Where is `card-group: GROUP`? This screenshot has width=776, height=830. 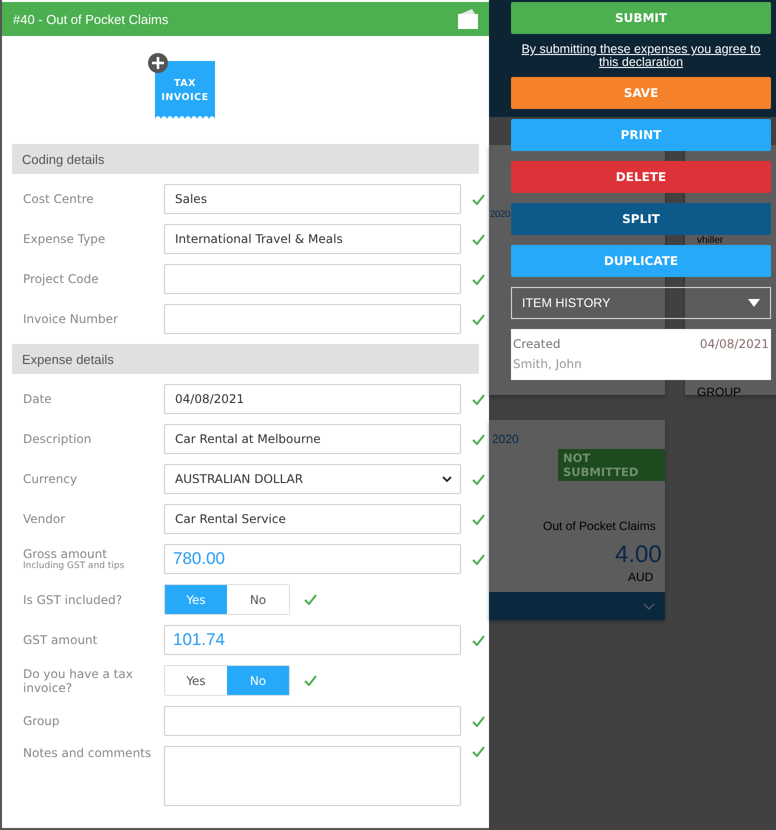
card-group: GROUP is located at coordinates (719, 392).